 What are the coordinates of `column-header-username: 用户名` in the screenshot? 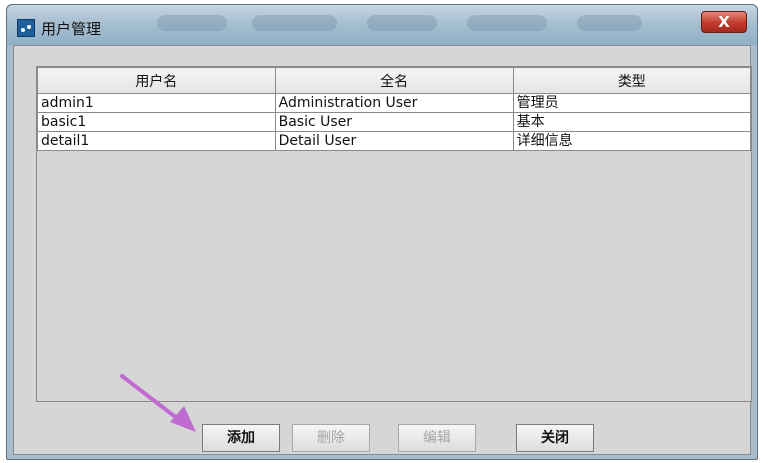 It's located at (156, 80).